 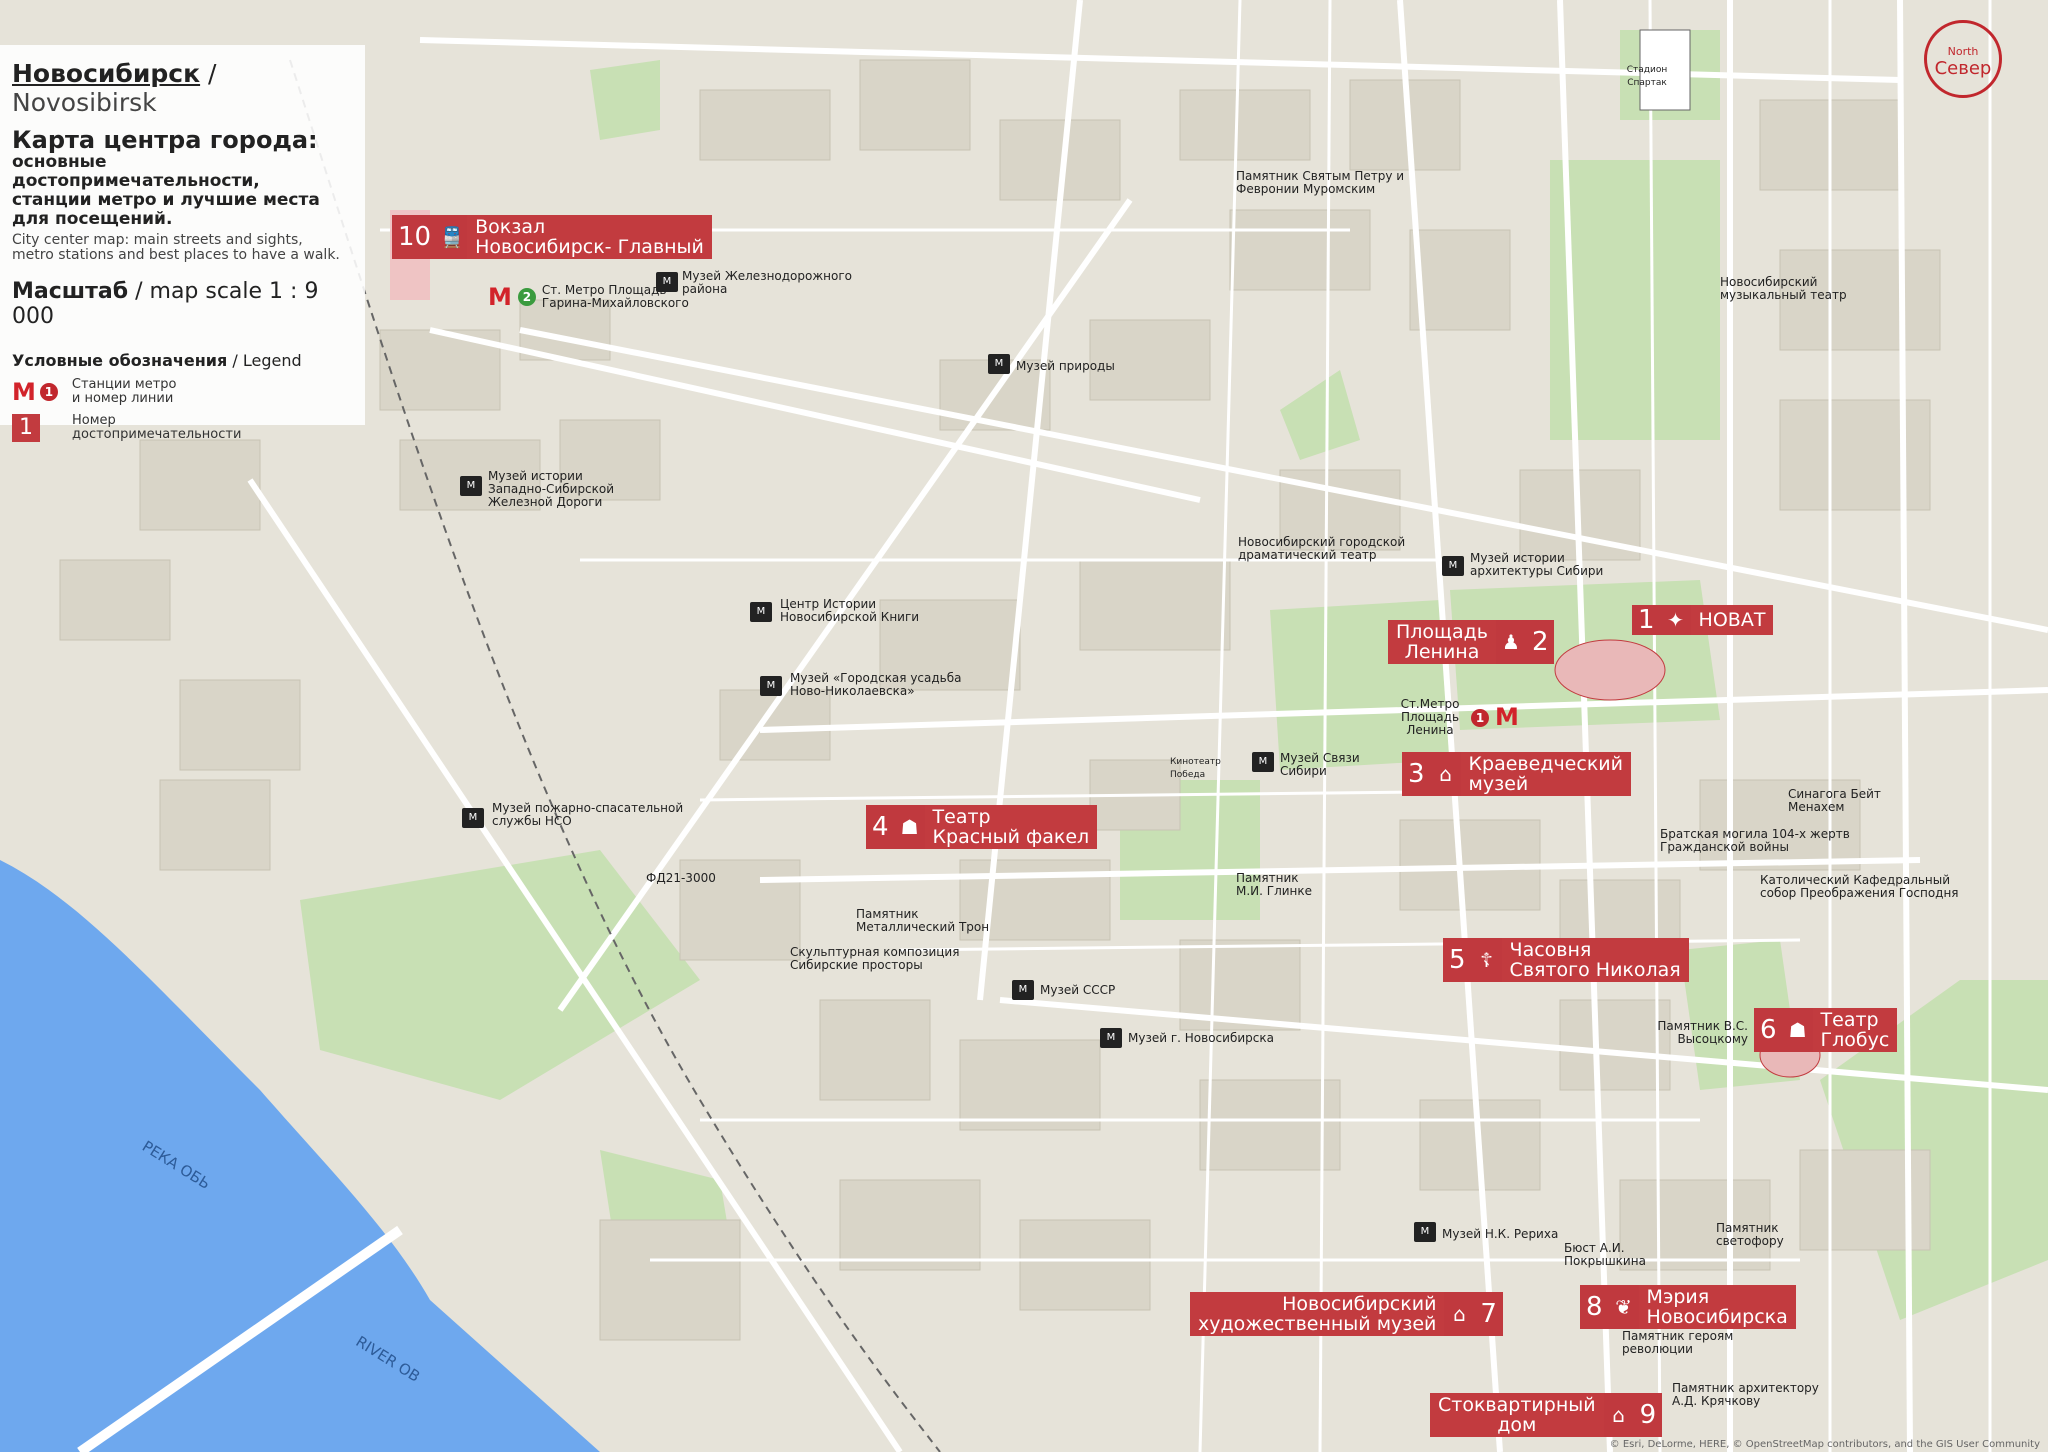 I want to click on label-monument-glinka: Памятник М.И. Глинке, so click(x=1281, y=885).